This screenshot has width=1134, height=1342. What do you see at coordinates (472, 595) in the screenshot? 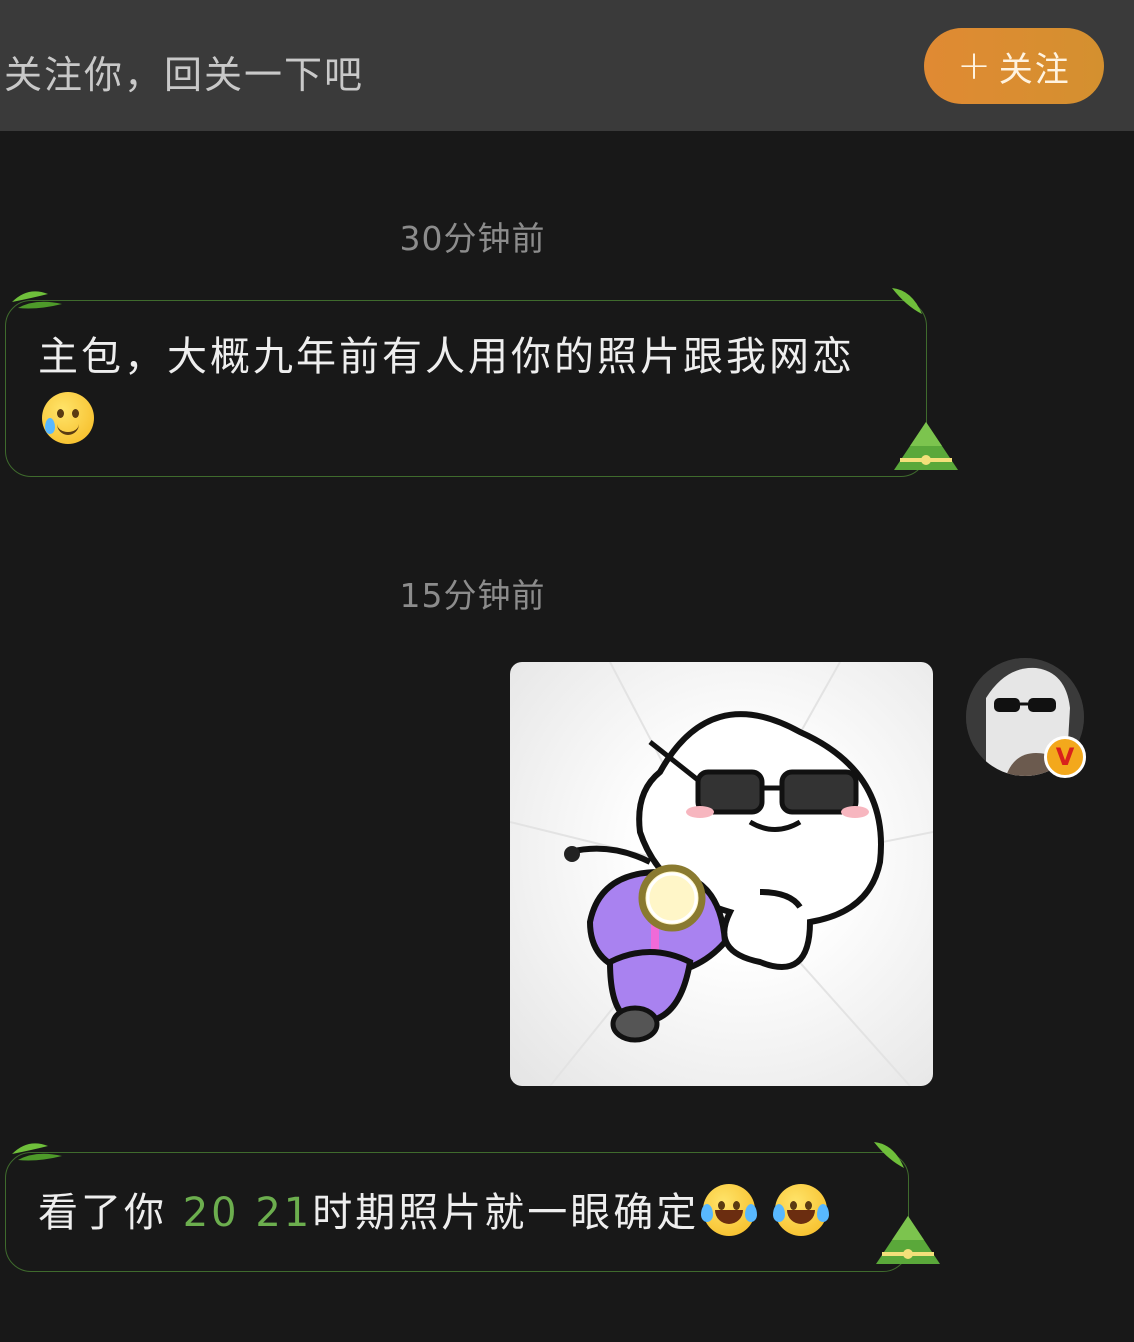
I see `message-timestamp: 15分钟前` at bounding box center [472, 595].